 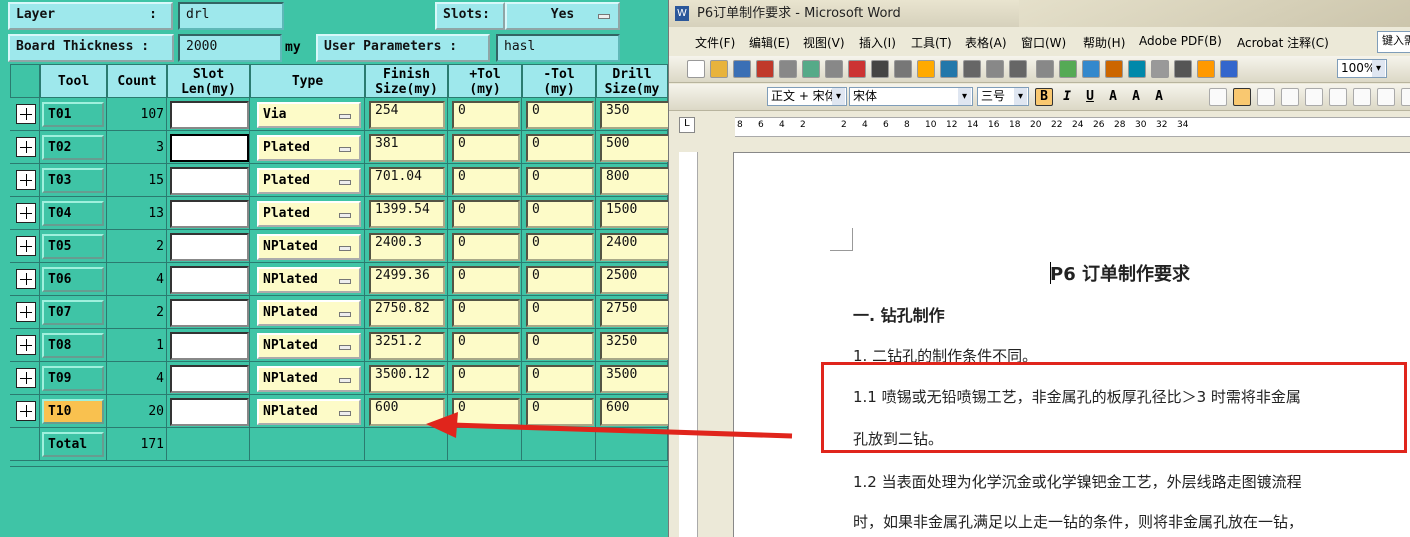 I want to click on annotation-arrow, so click(x=609, y=425).